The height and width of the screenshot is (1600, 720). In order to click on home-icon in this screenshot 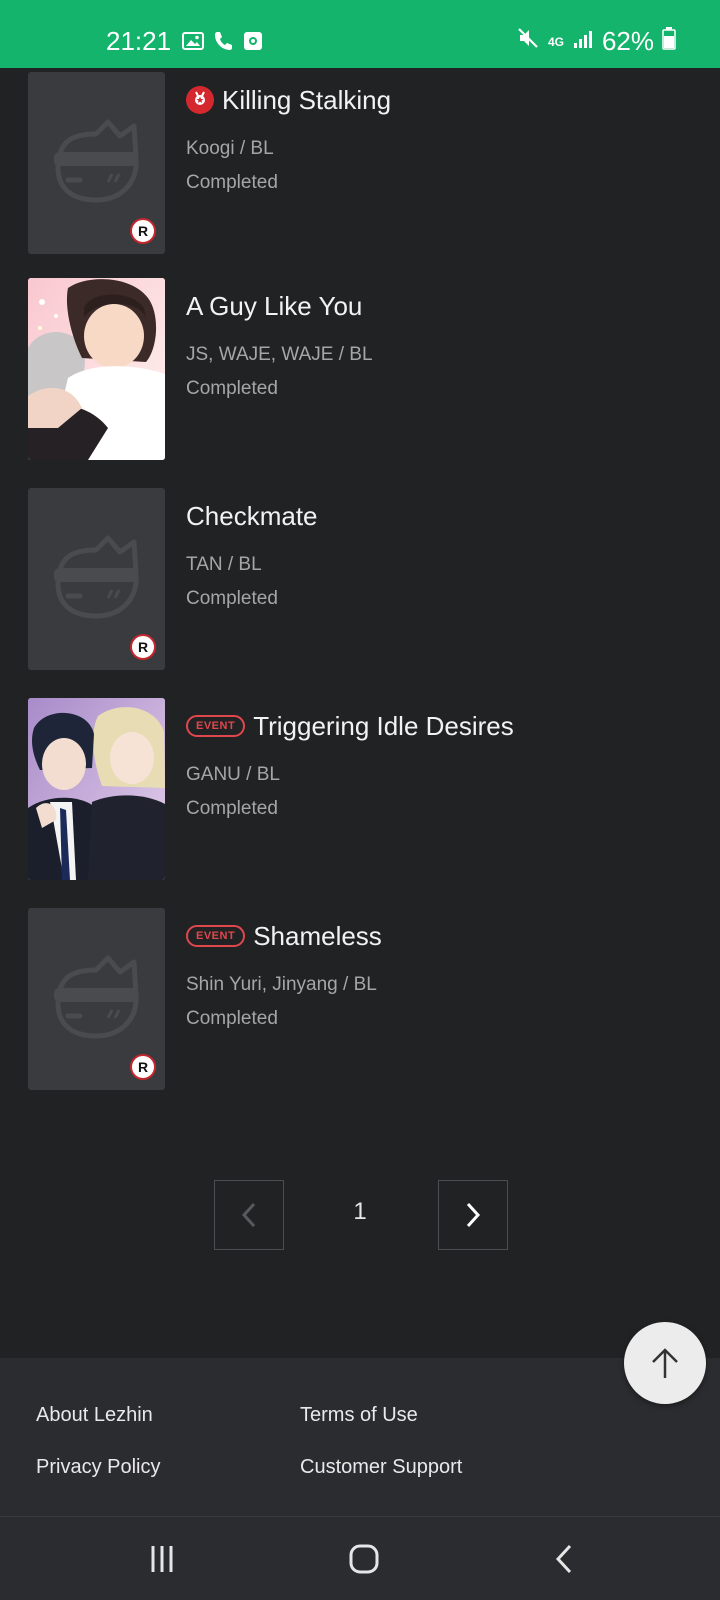, I will do `click(364, 1559)`.